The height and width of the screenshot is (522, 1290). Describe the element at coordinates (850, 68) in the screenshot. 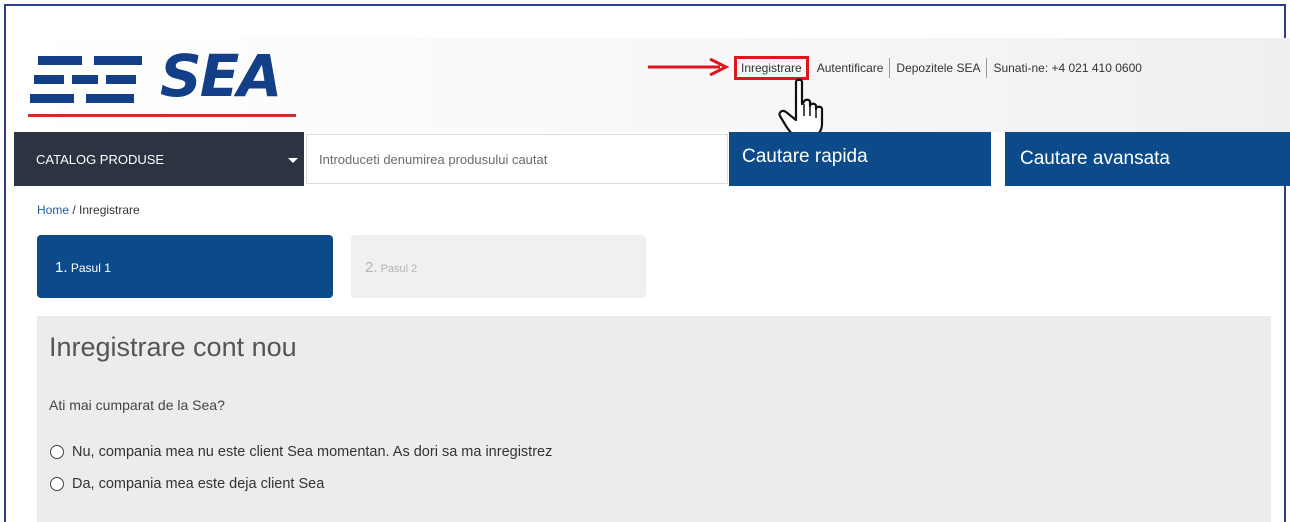

I see `login-link: Autentificare` at that location.